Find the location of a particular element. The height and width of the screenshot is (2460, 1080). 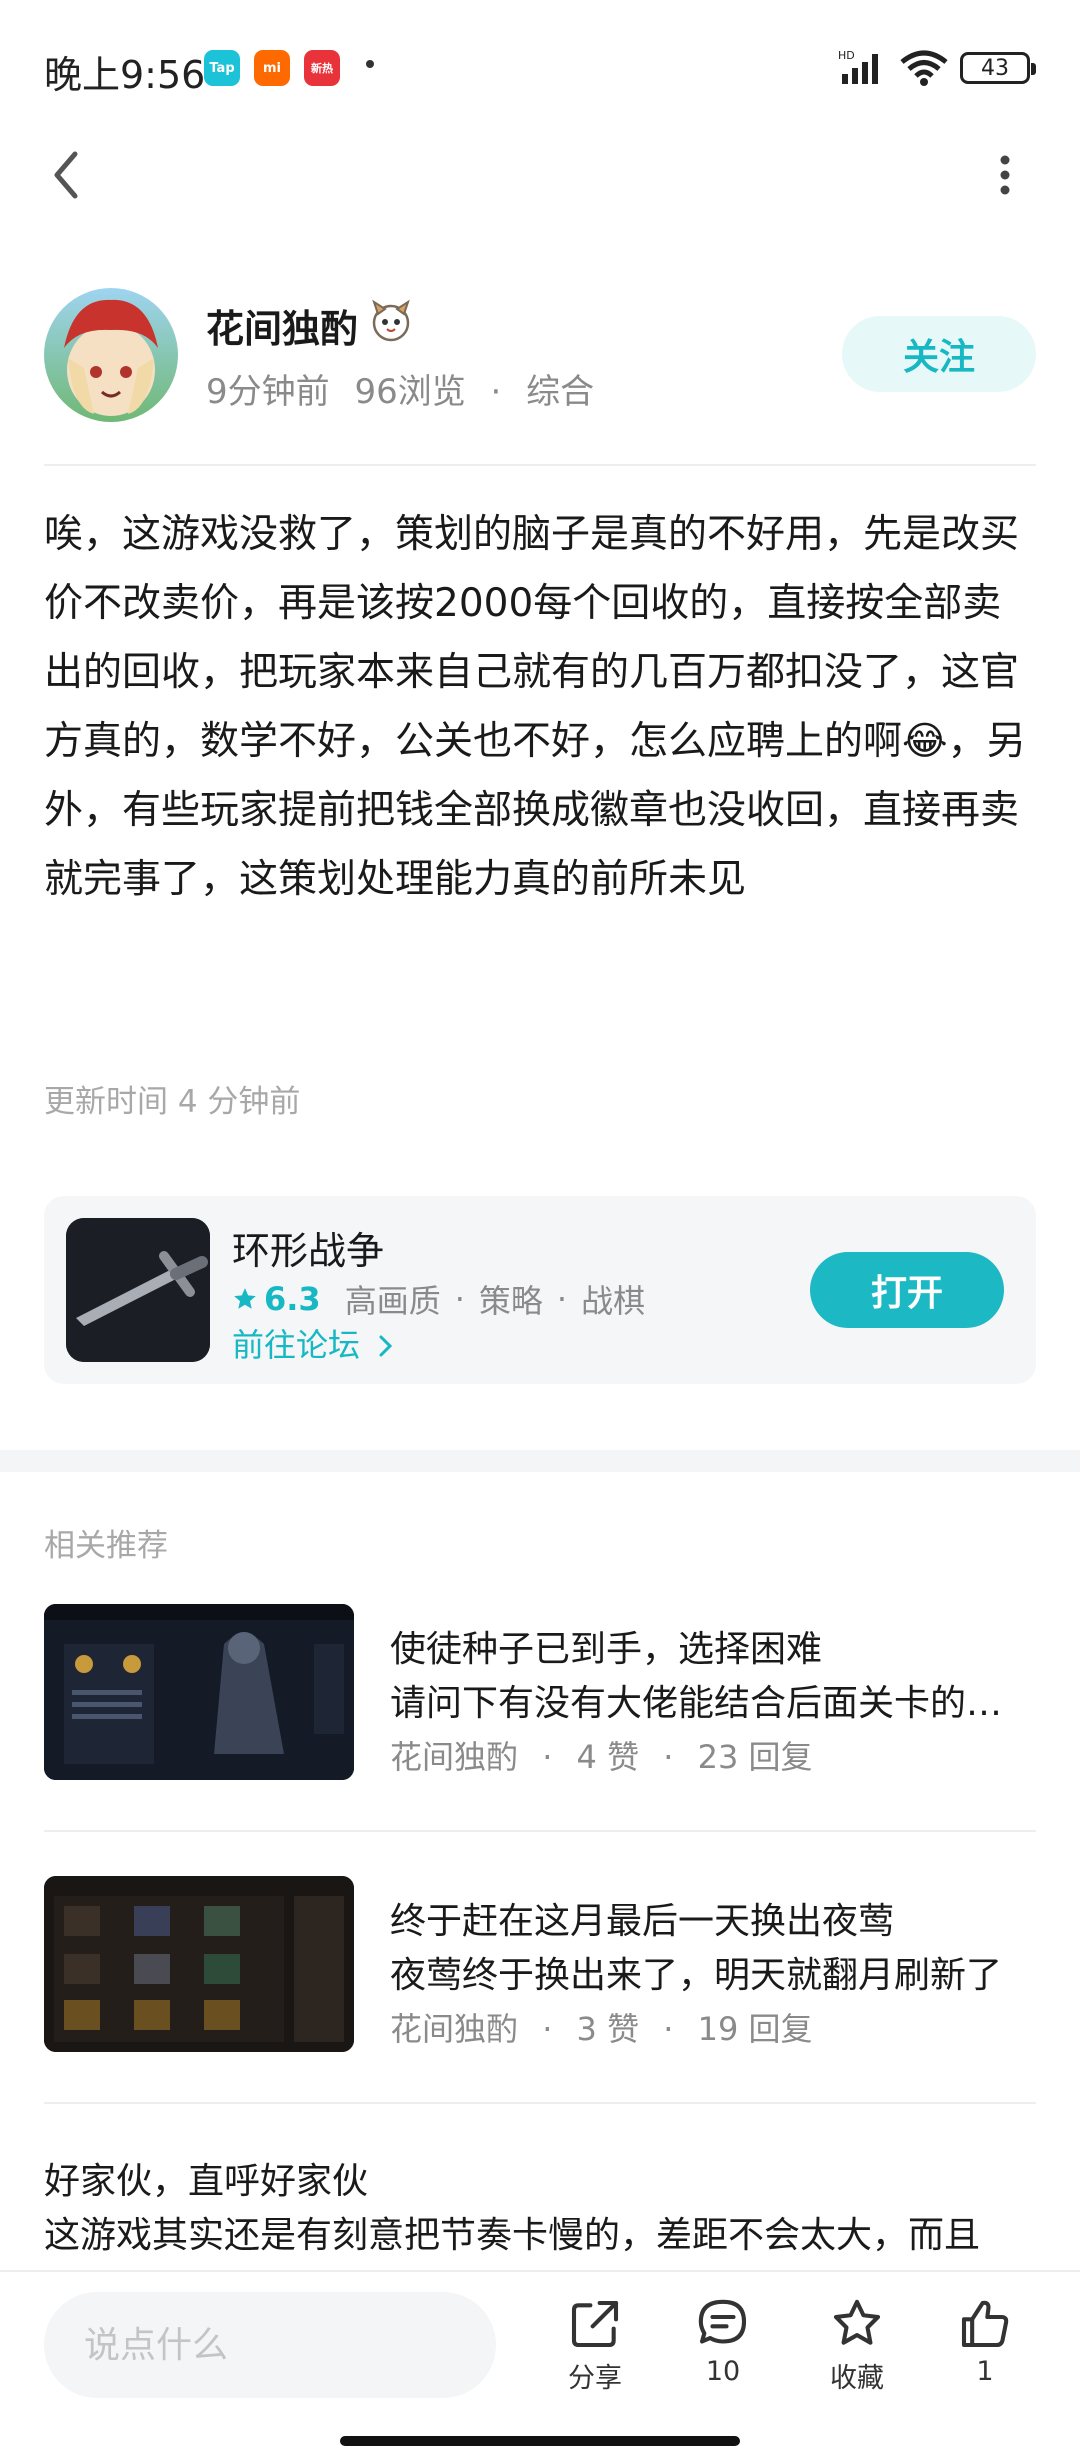

news-app-icon: 新热 is located at coordinates (322, 68).